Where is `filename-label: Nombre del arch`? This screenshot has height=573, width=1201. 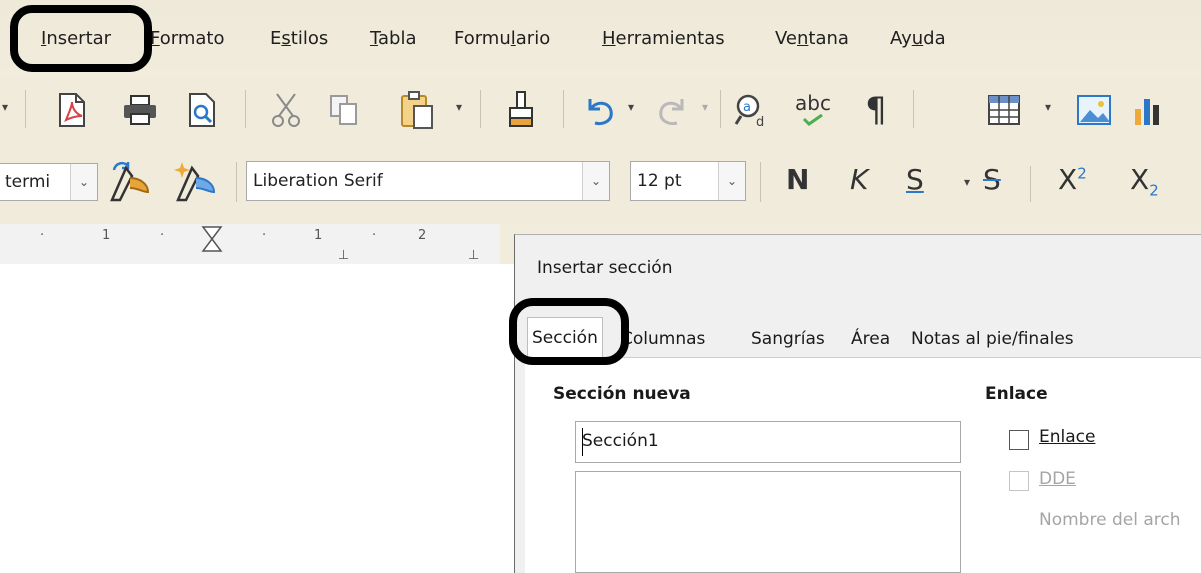 filename-label: Nombre del arch is located at coordinates (1110, 520).